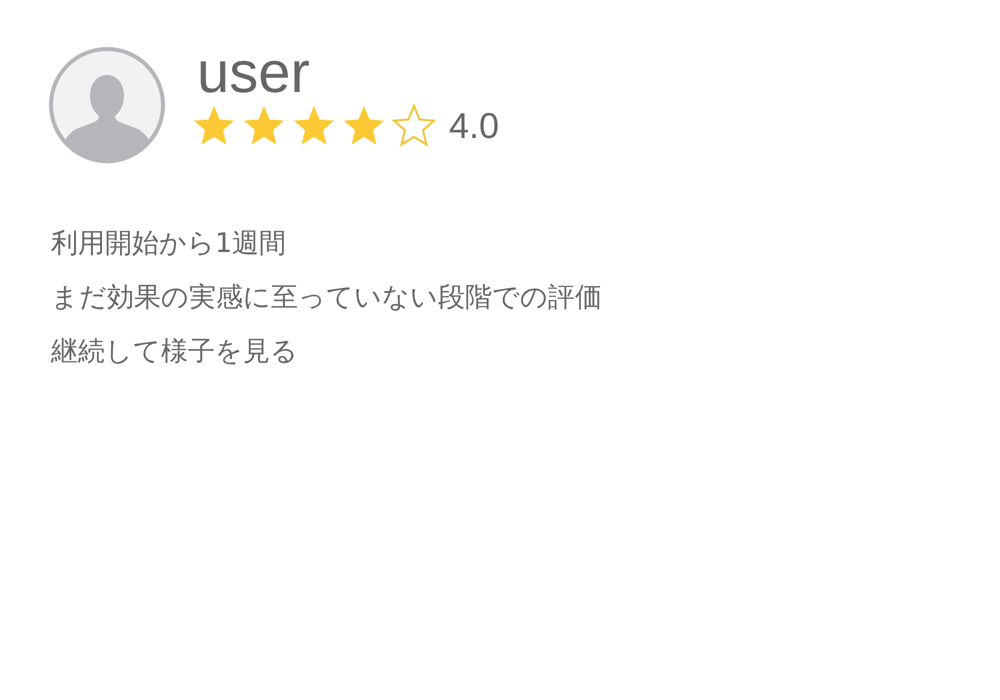 The height and width of the screenshot is (700, 1000). I want to click on review-text: 継続して様子を見る, so click(174, 352).